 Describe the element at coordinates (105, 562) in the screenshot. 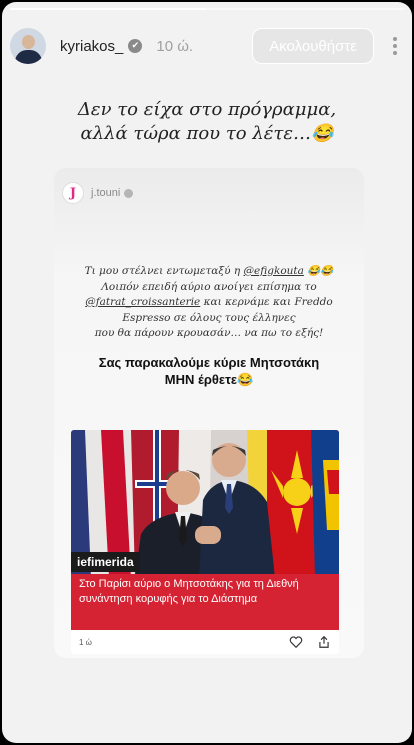

I see `news-brand-logo: iefimerida` at that location.